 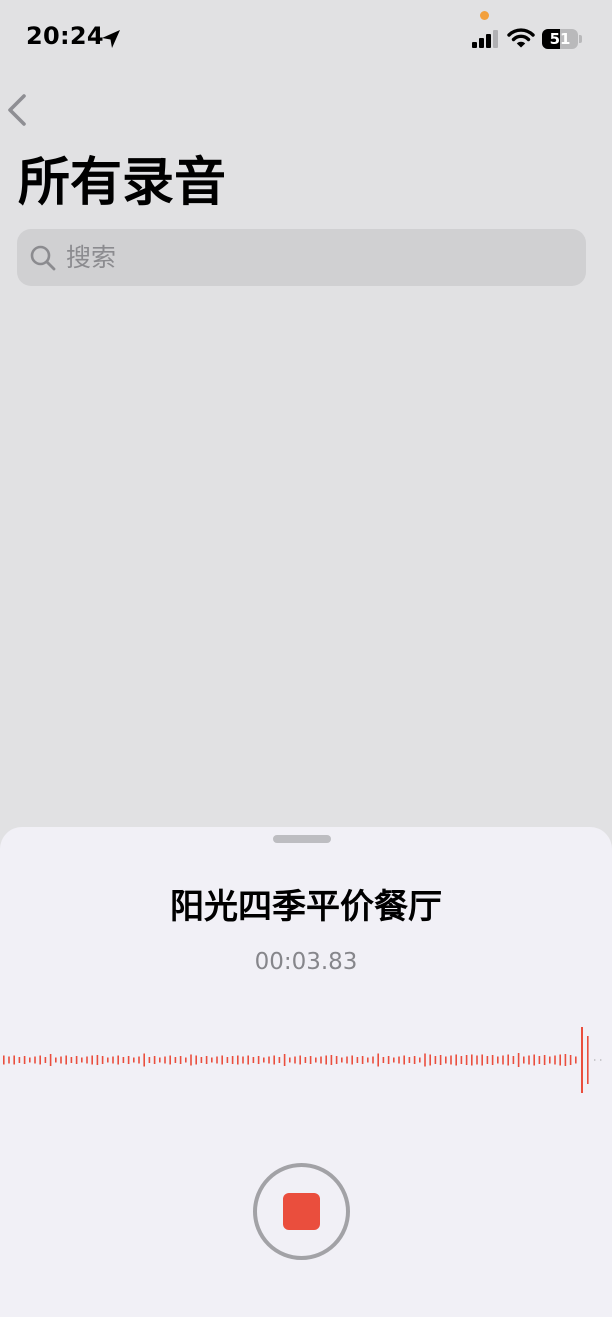 What do you see at coordinates (302, 1060) in the screenshot?
I see `audio-waveform` at bounding box center [302, 1060].